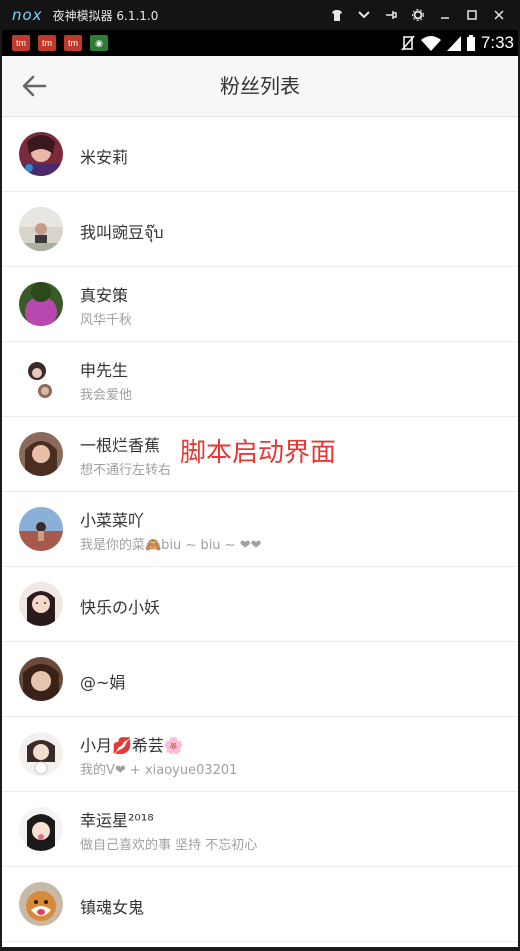 This screenshot has height=951, width=520. Describe the element at coordinates (260, 829) in the screenshot. I see `fan-list-item: 幸运星²⁰¹⁸ 做自己喜欢的事 坚持 不忘初心` at that location.